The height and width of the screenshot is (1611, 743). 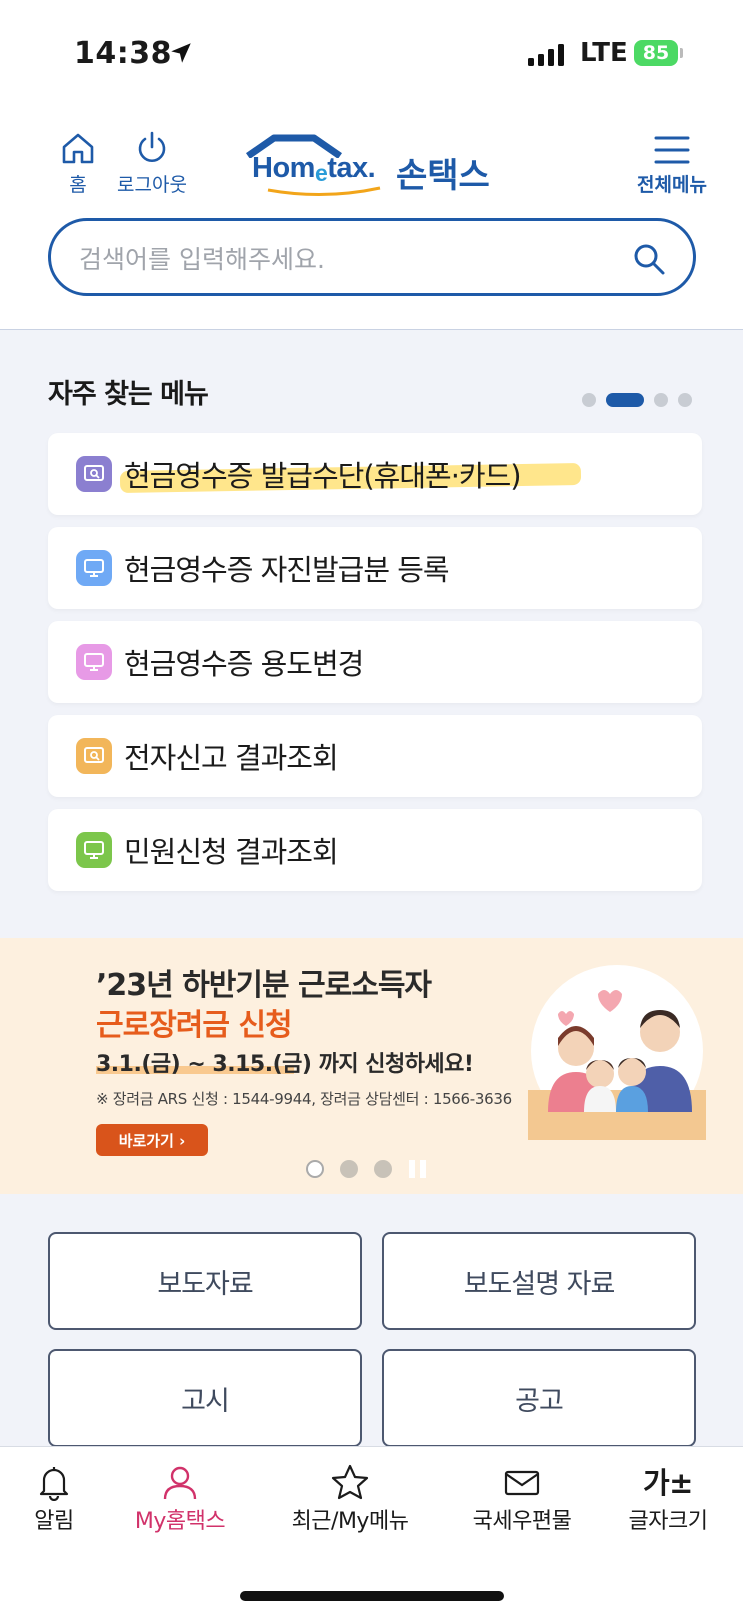 What do you see at coordinates (231, 758) in the screenshot?
I see `menu-item-label: 전자신고 결과조회` at bounding box center [231, 758].